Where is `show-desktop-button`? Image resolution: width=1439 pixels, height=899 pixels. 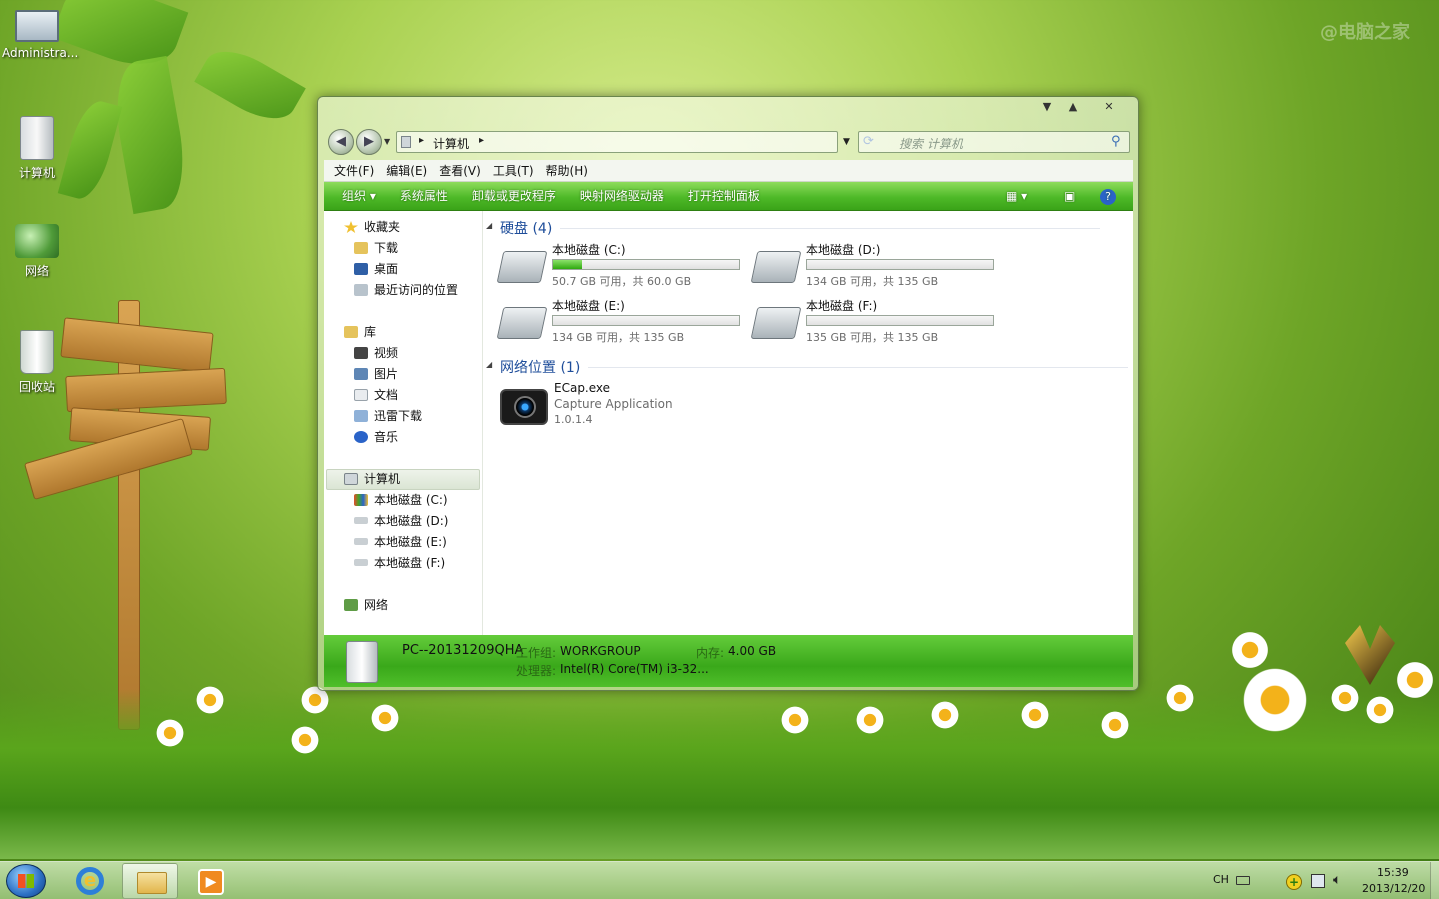
show-desktop-button is located at coordinates (1434, 880).